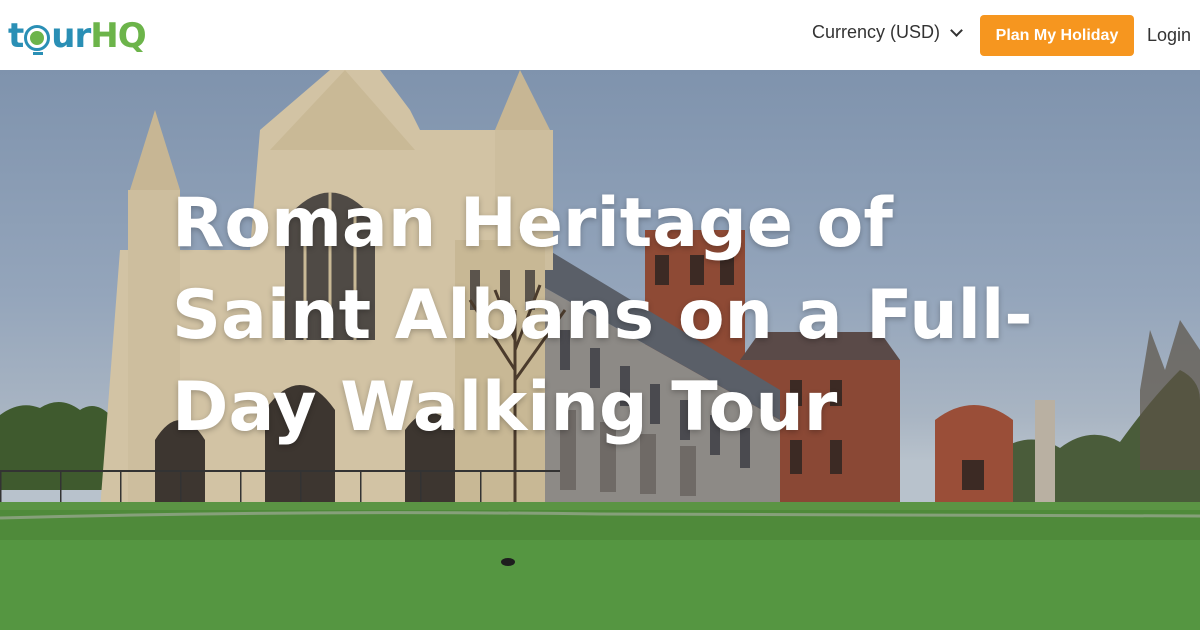 This screenshot has height=630, width=1200. What do you see at coordinates (1169, 35) in the screenshot?
I see `login-link: Login` at bounding box center [1169, 35].